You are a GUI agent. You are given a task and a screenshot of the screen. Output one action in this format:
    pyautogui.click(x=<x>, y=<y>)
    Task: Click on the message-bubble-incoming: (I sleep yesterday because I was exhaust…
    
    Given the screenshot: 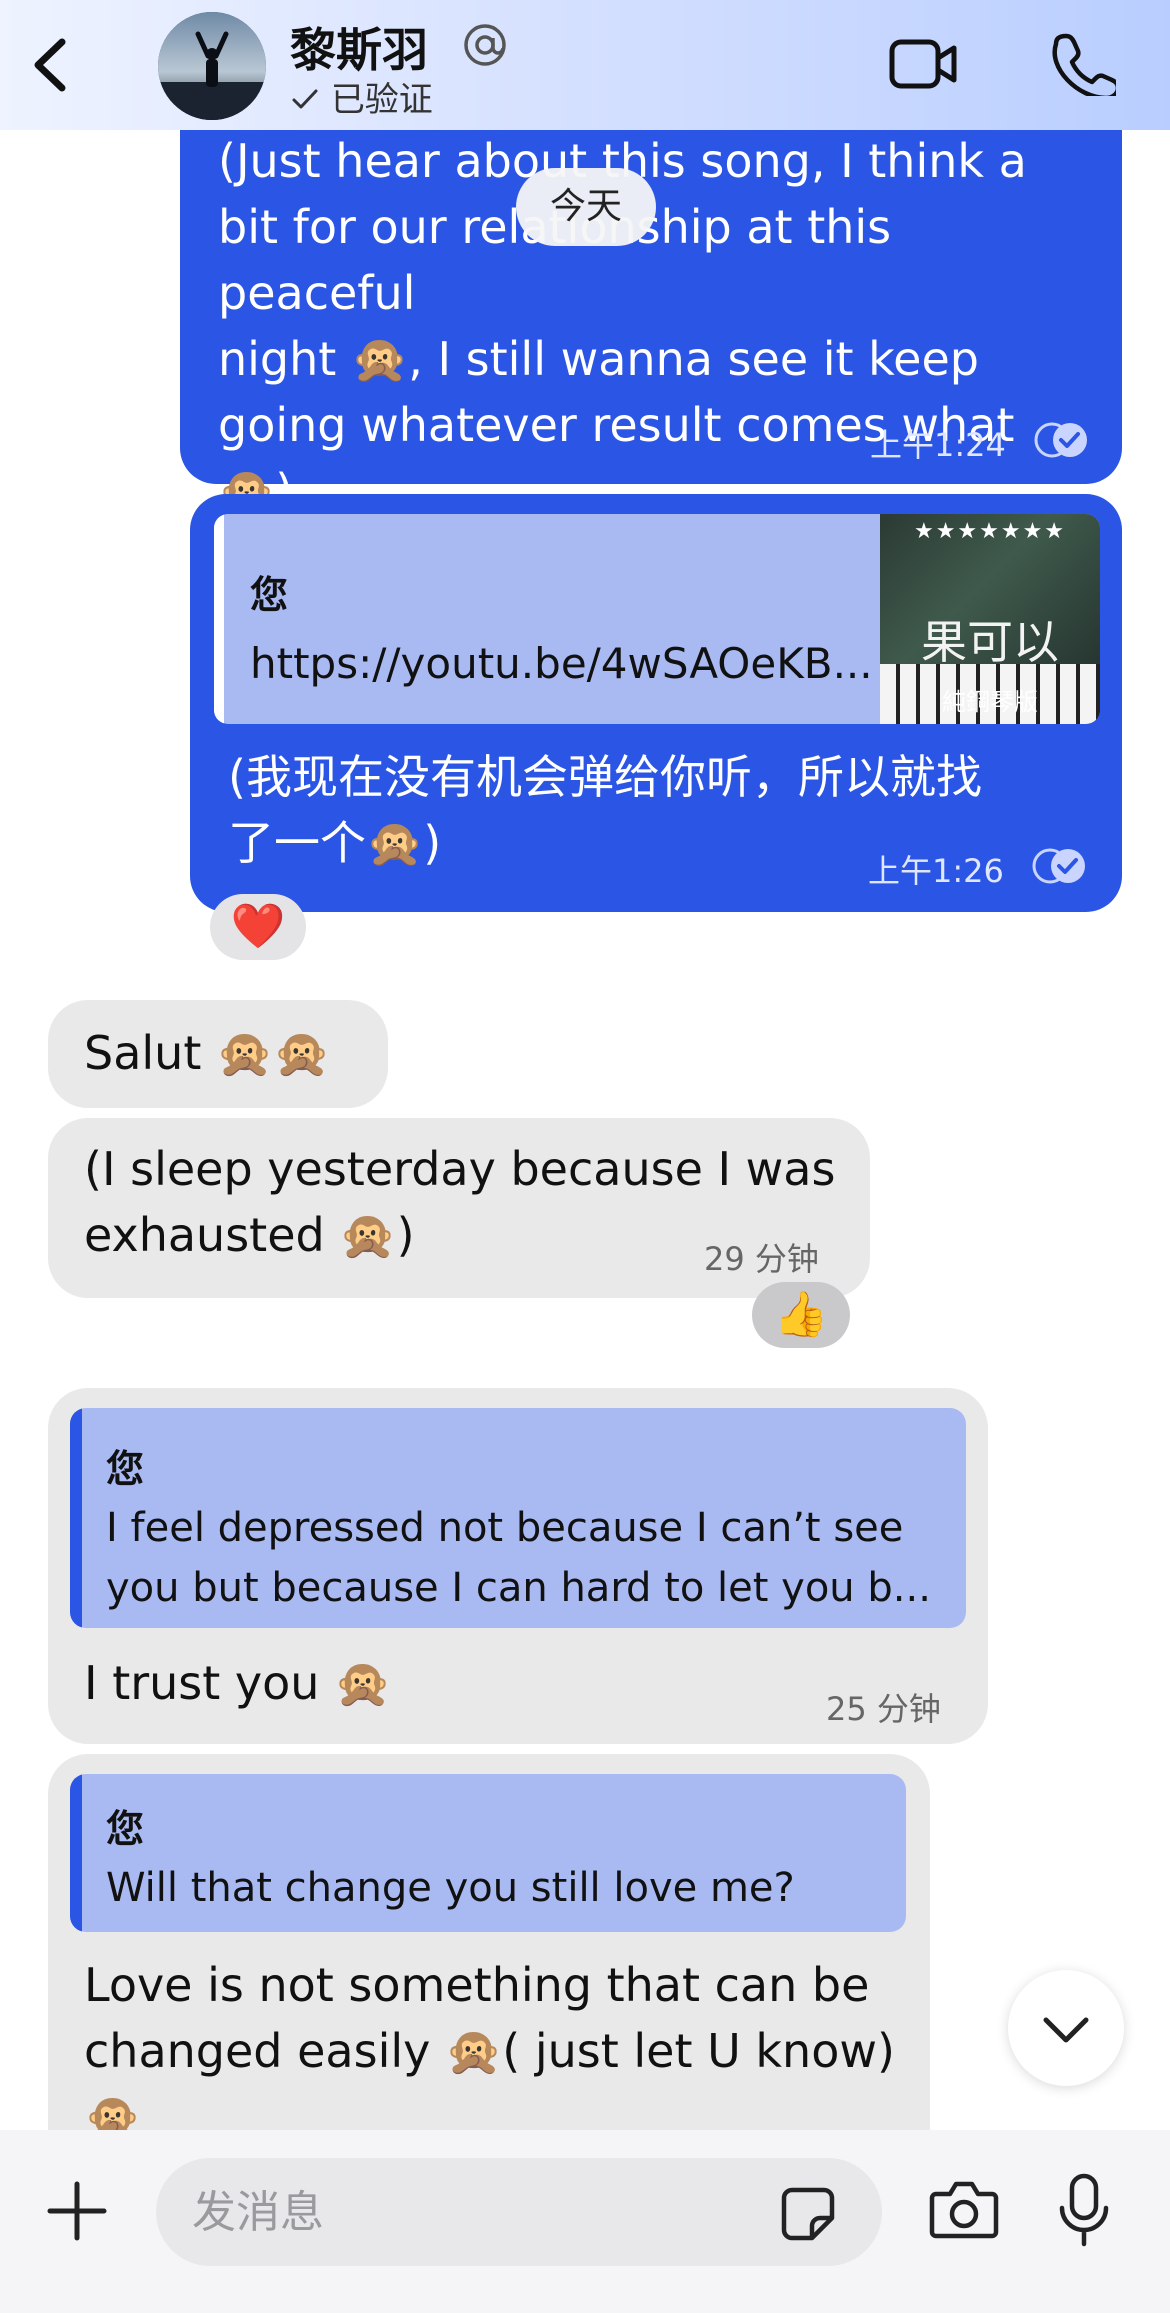 What is the action you would take?
    pyautogui.click(x=459, y=1208)
    